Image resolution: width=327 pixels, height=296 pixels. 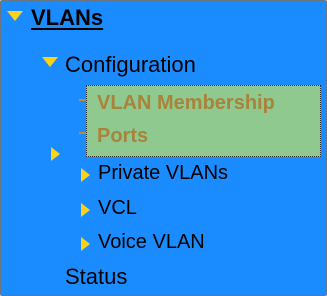 What do you see at coordinates (151, 242) in the screenshot?
I see `tree-item-voice-vlan: Voice VLAN` at bounding box center [151, 242].